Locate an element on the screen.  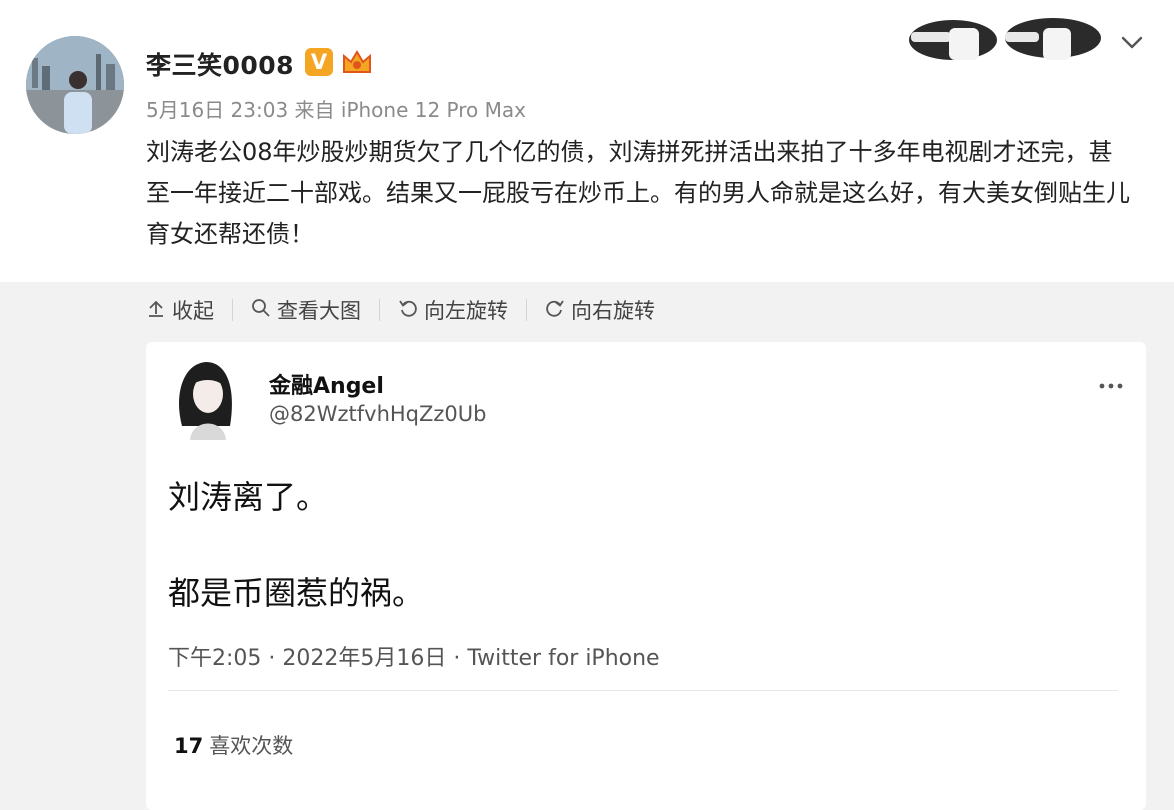
verified-badge: V is located at coordinates (319, 62).